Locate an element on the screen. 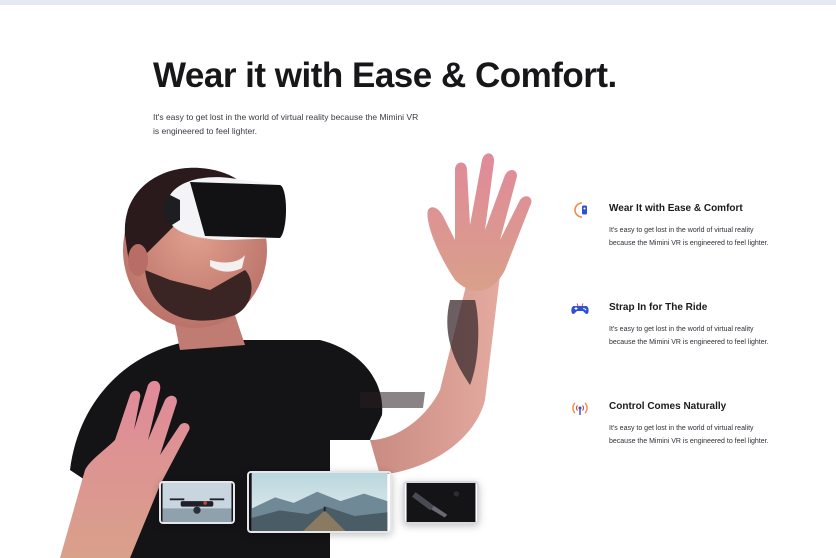  dark-thumbnail is located at coordinates (441, 502).